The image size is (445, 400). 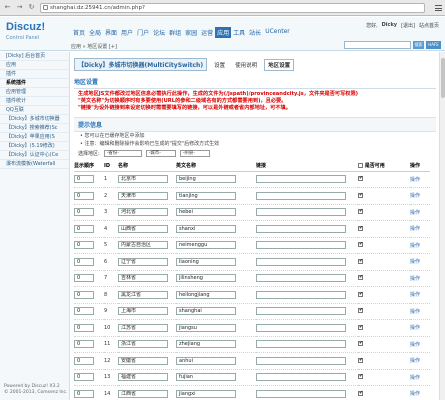 I want to click on nav-item: 用户, so click(x=127, y=32).